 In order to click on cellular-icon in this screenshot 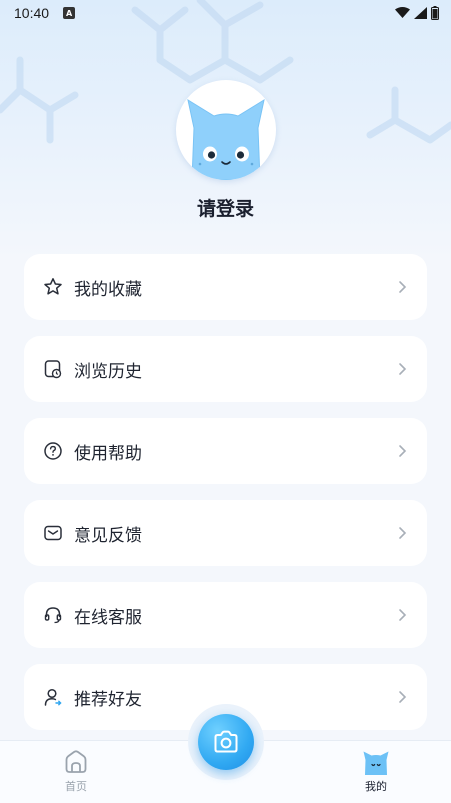, I will do `click(420, 13)`.